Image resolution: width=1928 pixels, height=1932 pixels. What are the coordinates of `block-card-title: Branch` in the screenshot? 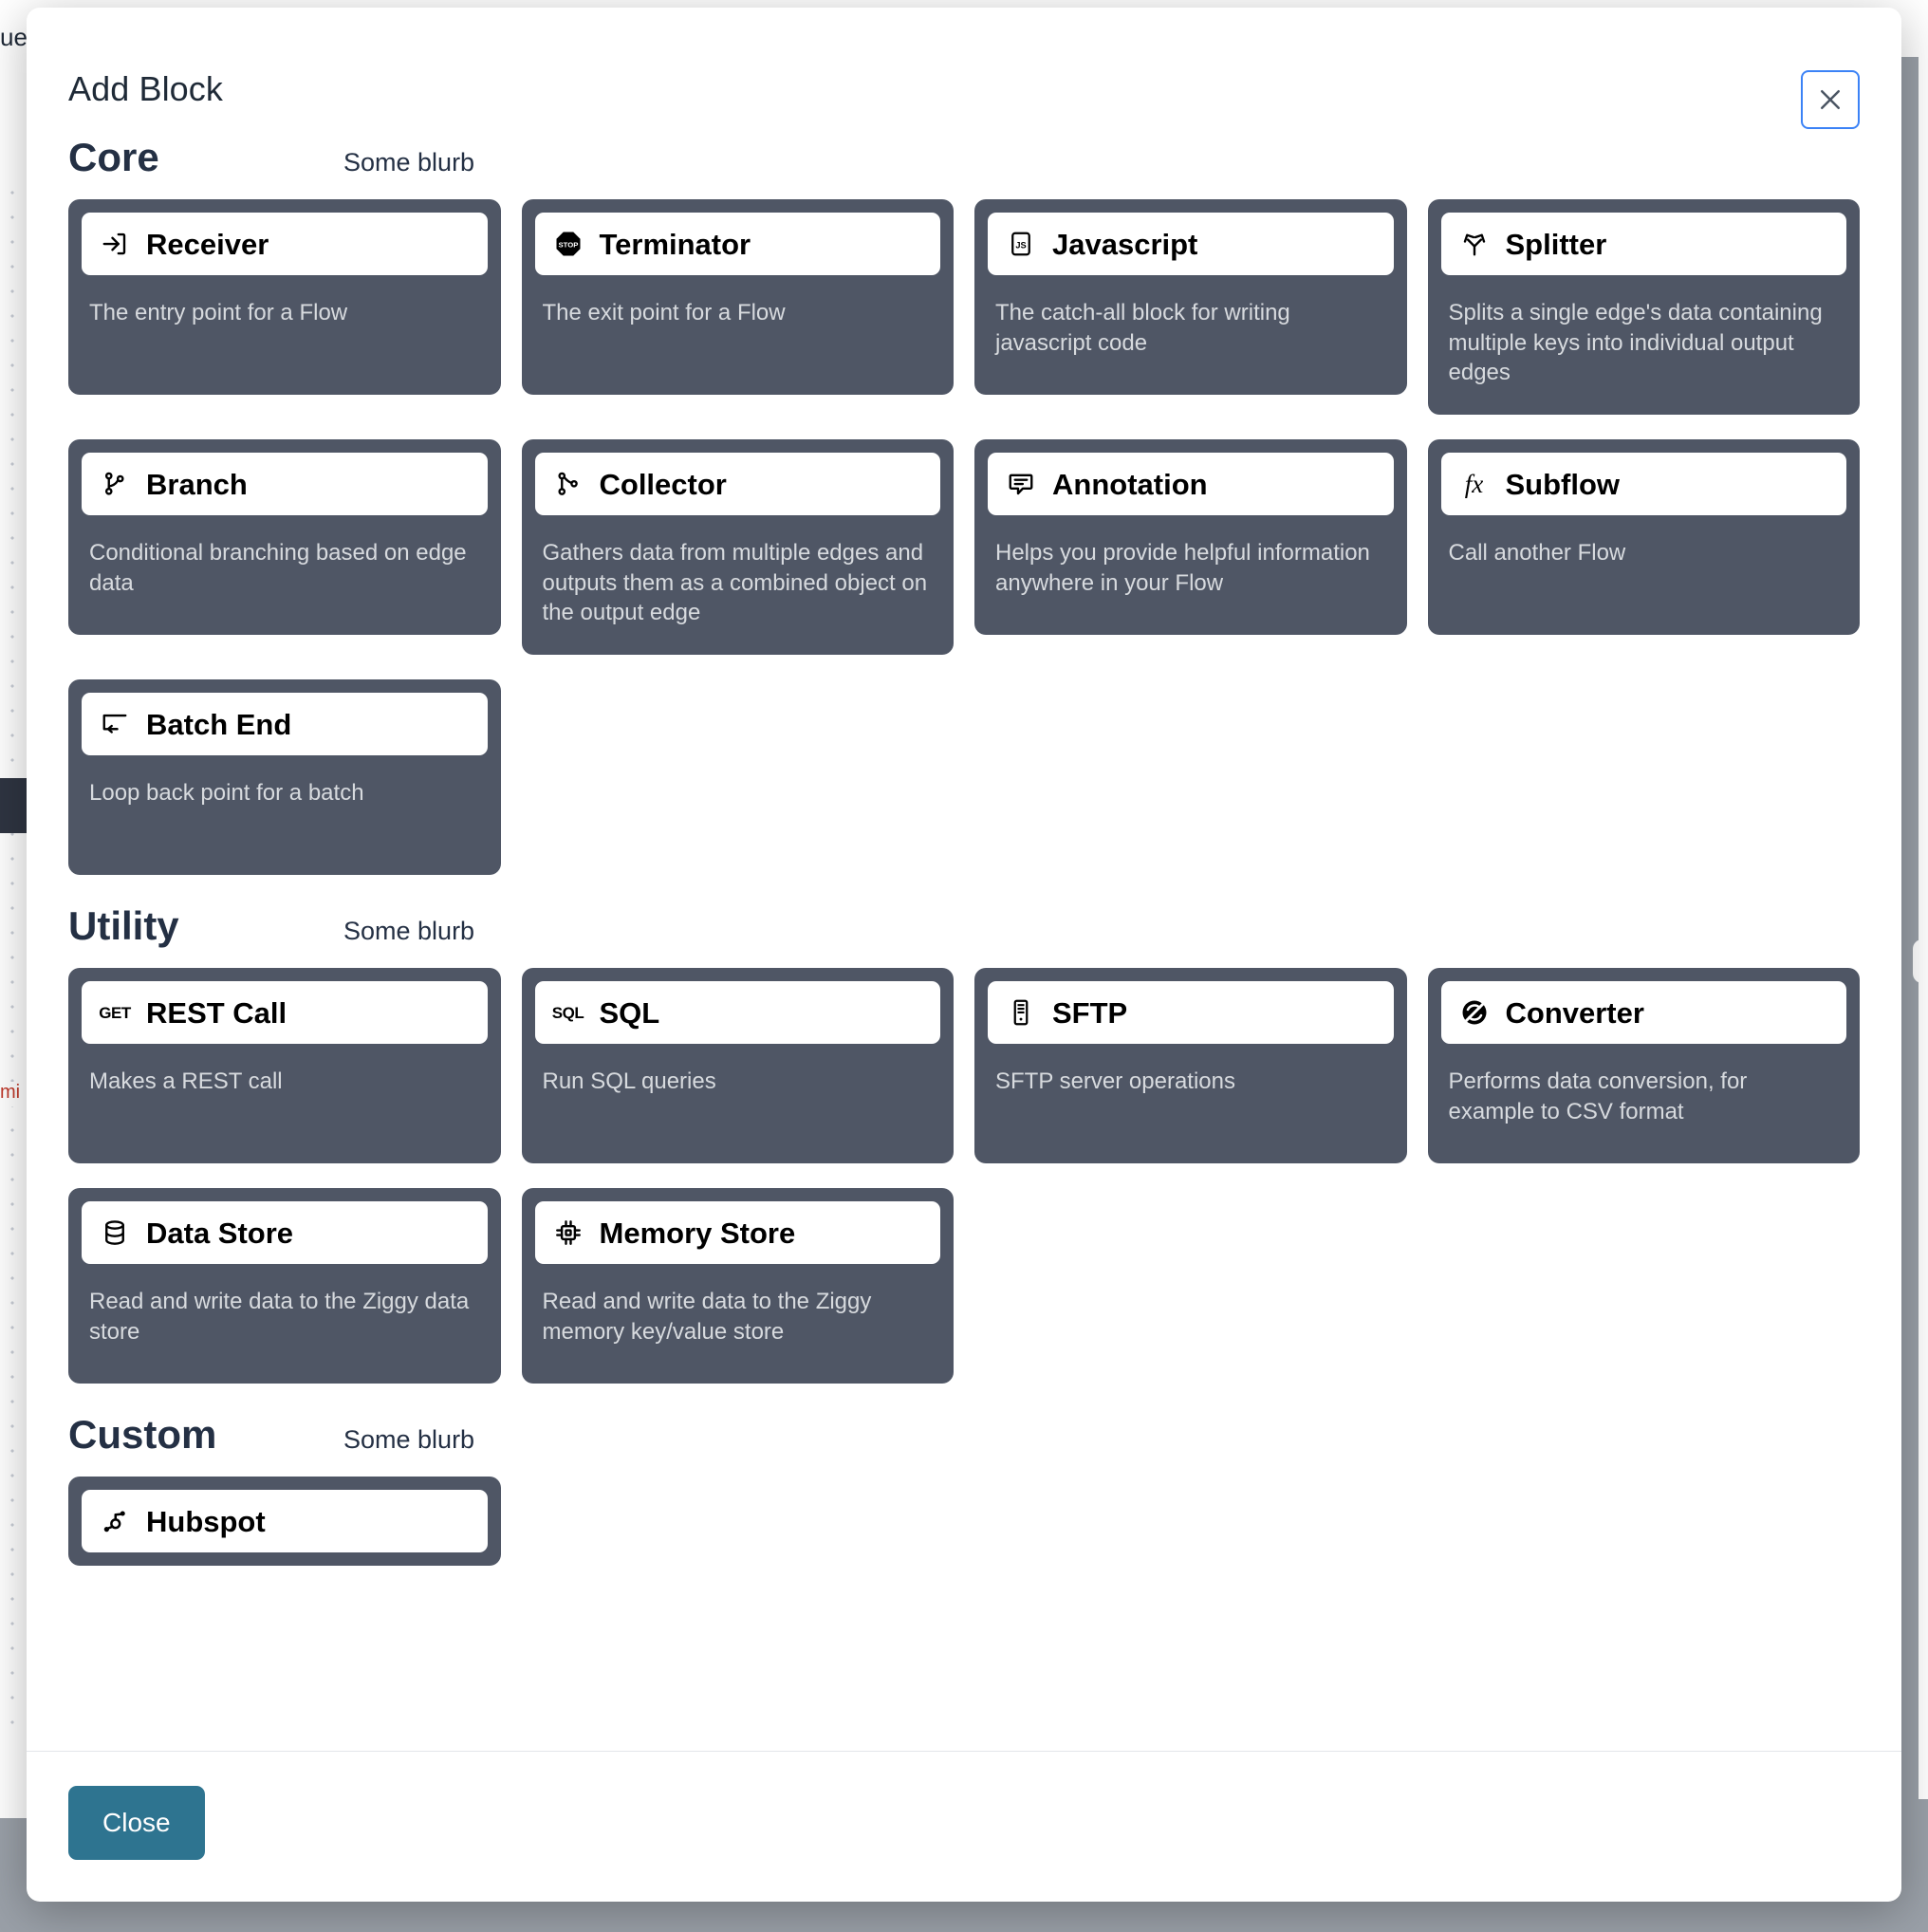 It's located at (197, 484).